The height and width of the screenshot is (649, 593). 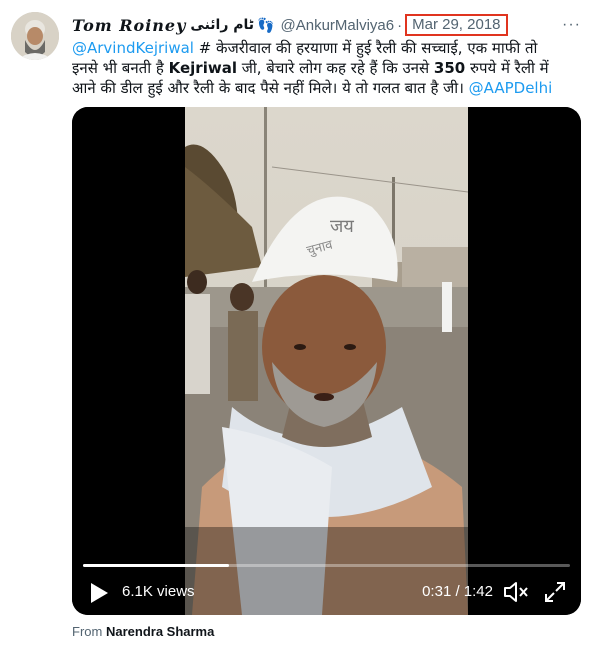 I want to click on tweet-text-bold: Kejriwal, so click(x=202, y=68).